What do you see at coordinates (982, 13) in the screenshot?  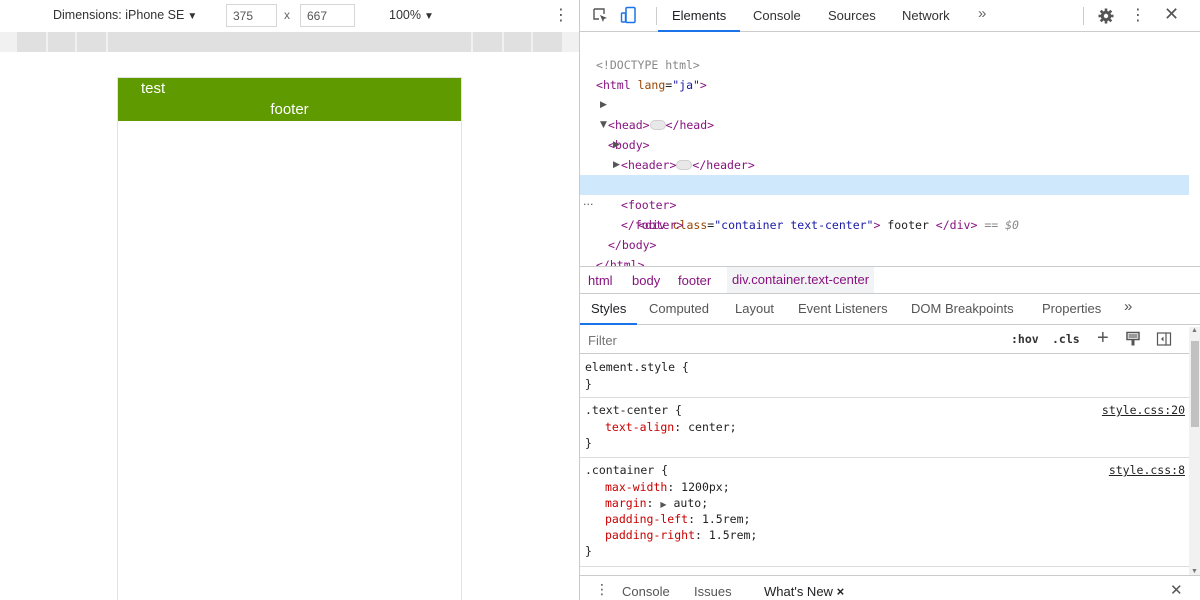 I see `more-tabs-chevron-icon: »` at bounding box center [982, 13].